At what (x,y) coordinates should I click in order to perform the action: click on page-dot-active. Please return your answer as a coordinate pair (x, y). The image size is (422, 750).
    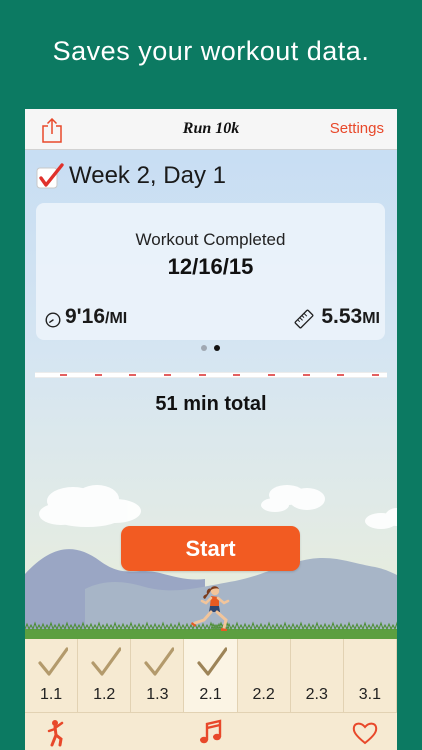
    Looking at the image, I should click on (217, 348).